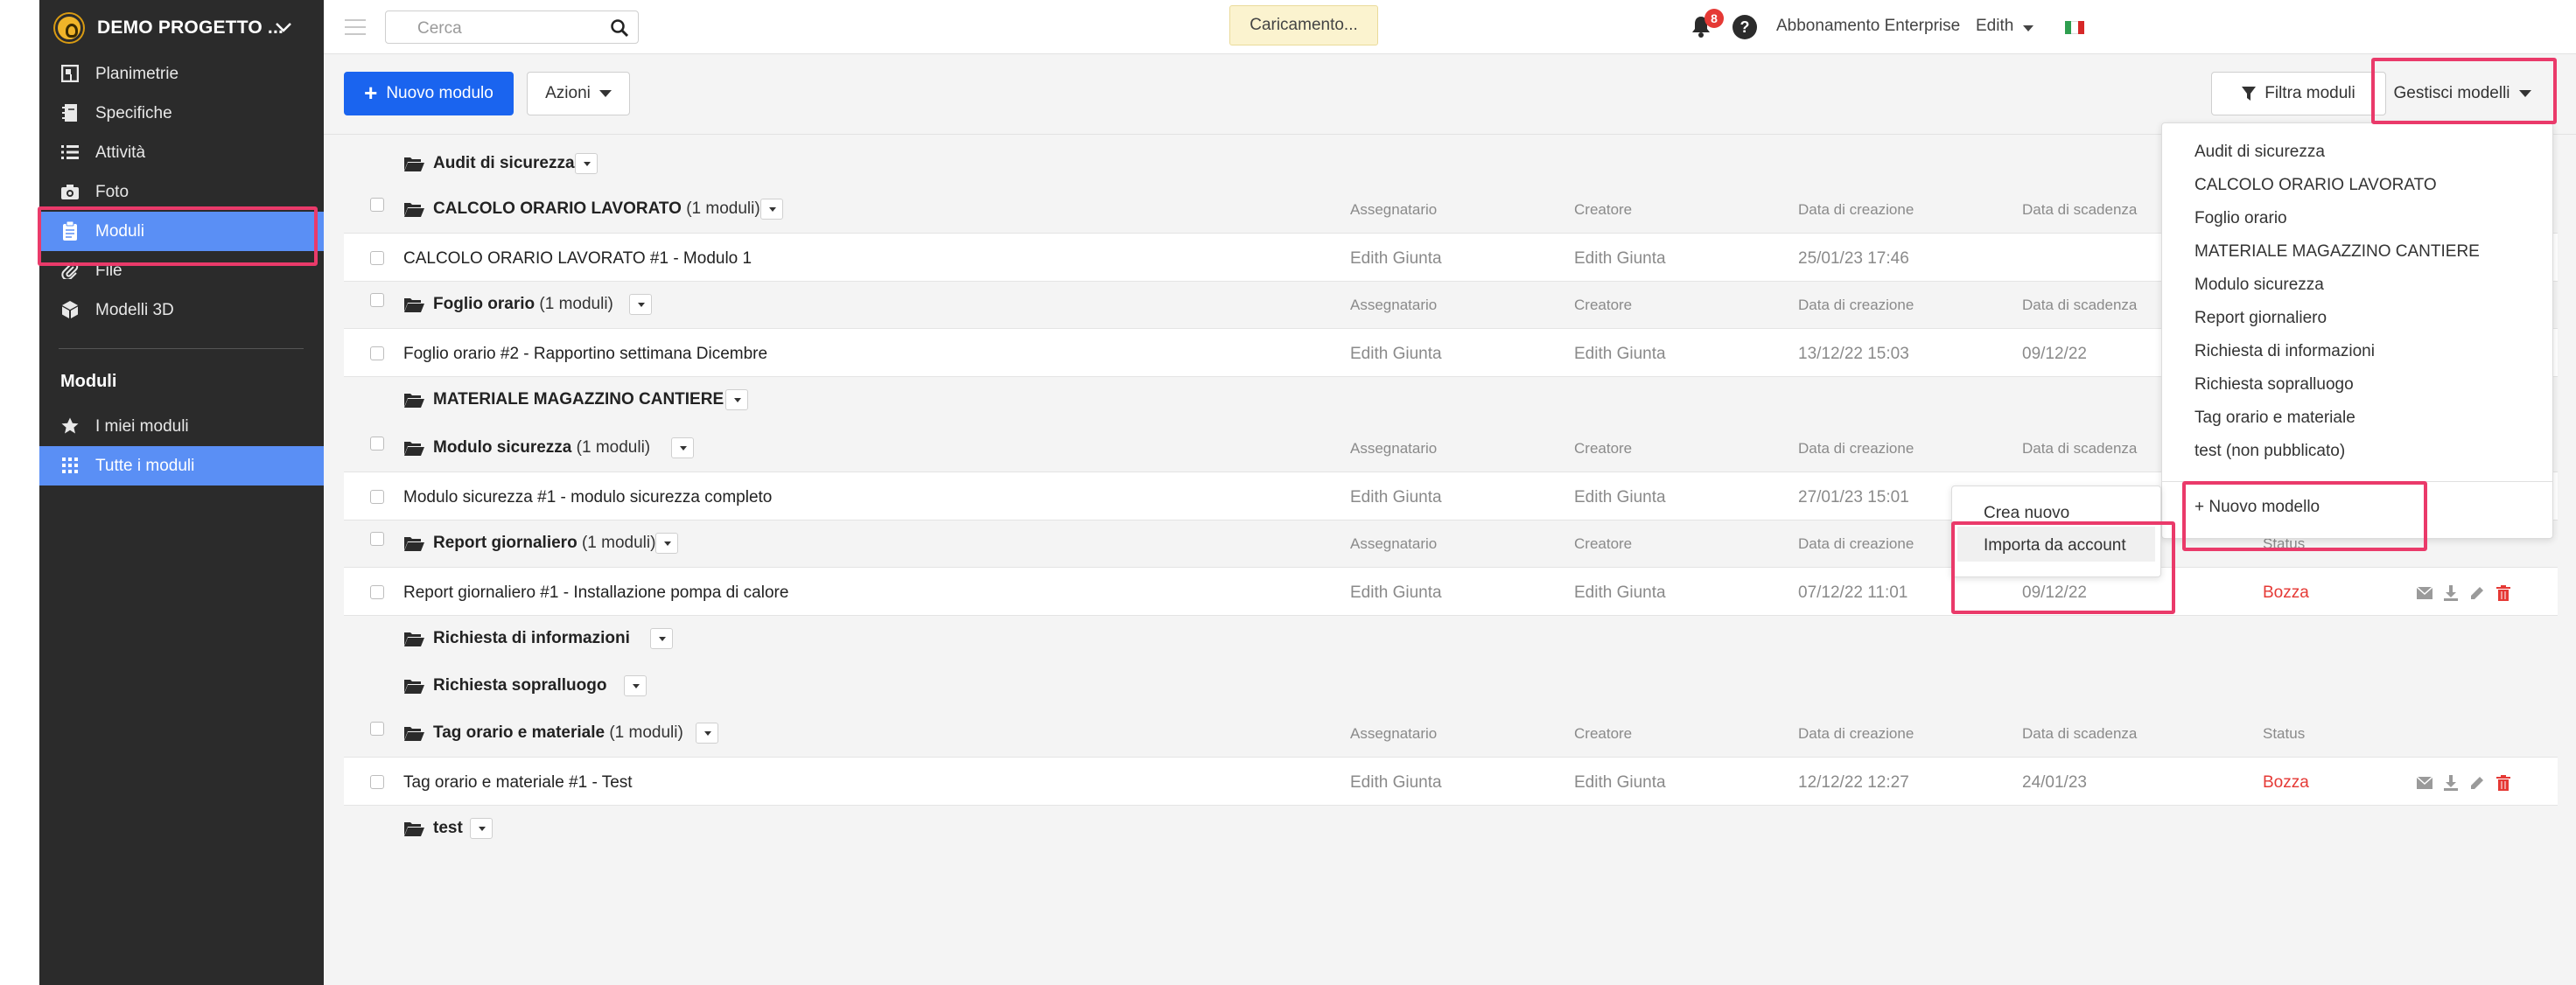 The height and width of the screenshot is (985, 2576). I want to click on create-new-menu-item: Crea nuovo, so click(2026, 513).